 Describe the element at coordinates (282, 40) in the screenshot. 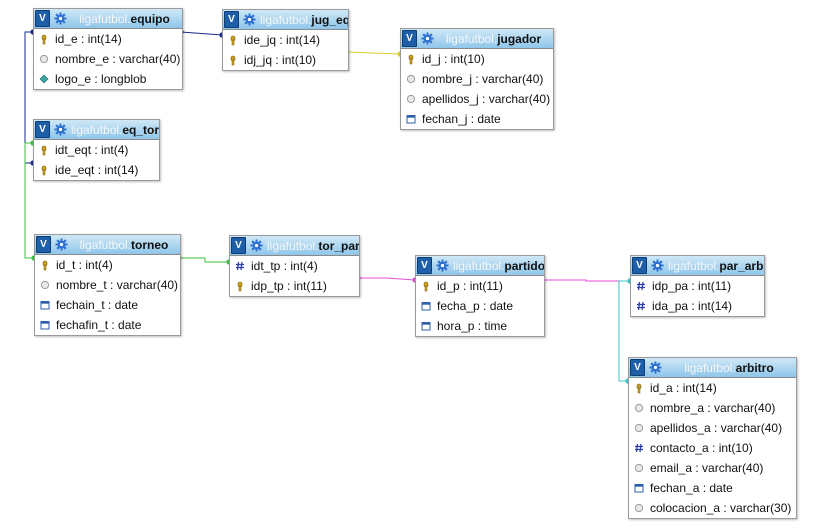

I see `column-definition: ide_jq : int(14)` at that location.